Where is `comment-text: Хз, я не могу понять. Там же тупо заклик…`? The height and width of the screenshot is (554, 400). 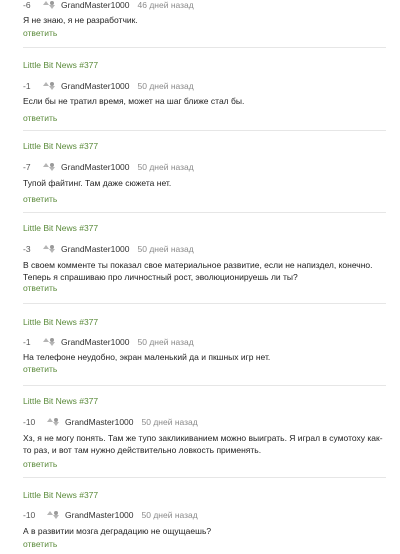
comment-text: Хз, я не могу понять. Там же тупо заклик… is located at coordinates (203, 444).